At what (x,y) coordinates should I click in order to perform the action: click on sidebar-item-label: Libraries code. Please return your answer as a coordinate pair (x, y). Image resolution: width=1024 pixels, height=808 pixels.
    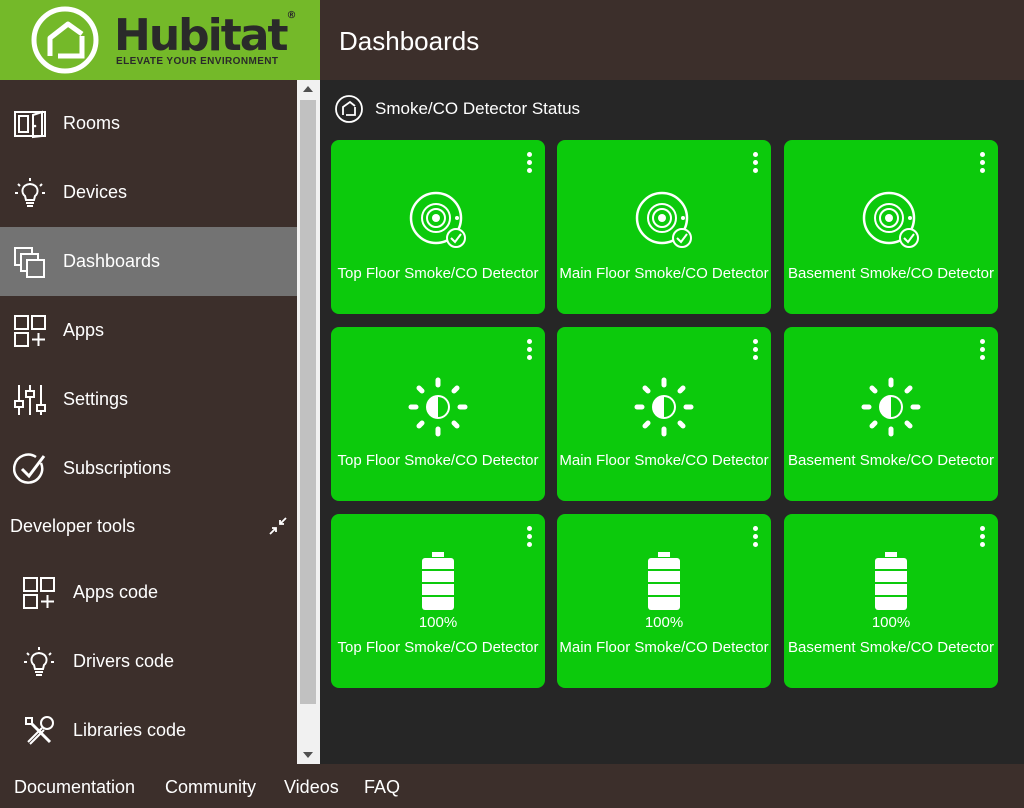
    Looking at the image, I should click on (130, 730).